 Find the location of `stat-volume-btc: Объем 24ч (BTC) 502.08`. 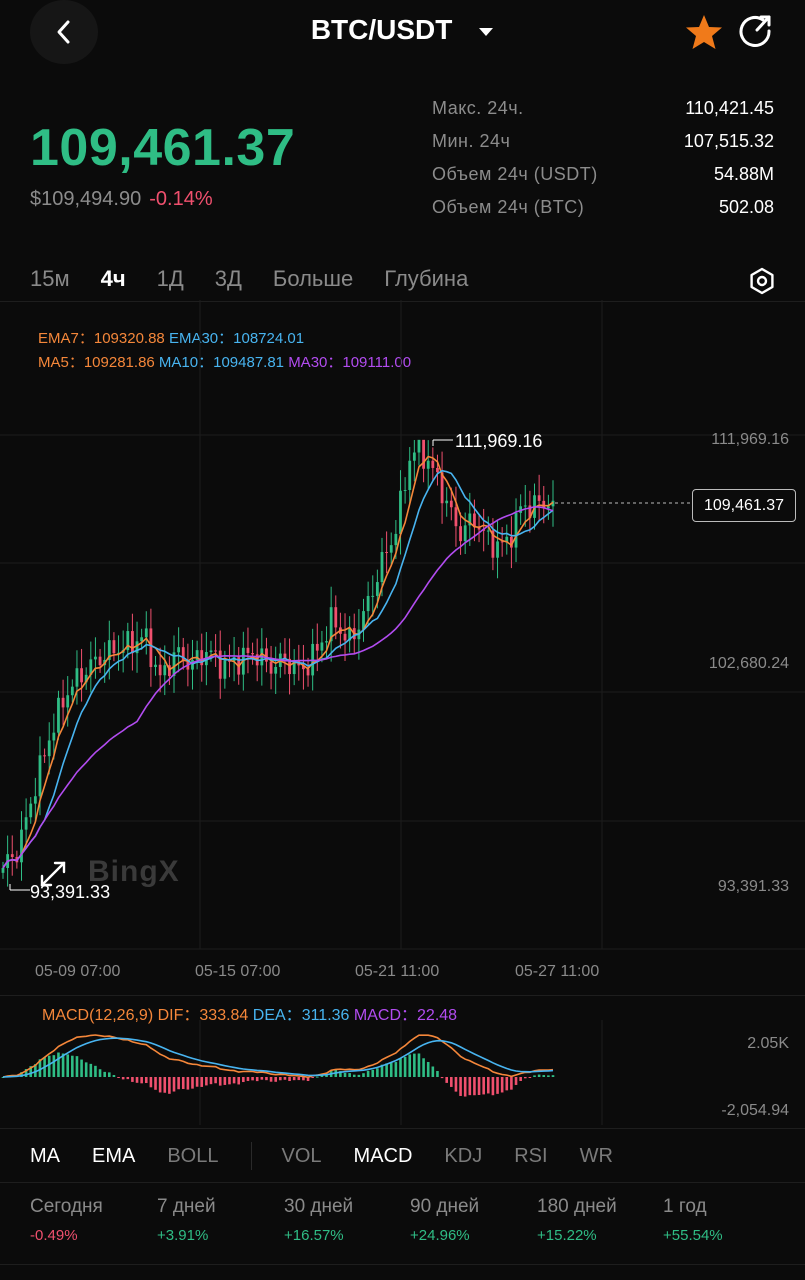

stat-volume-btc: Объем 24ч (BTC) 502.08 is located at coordinates (603, 213).